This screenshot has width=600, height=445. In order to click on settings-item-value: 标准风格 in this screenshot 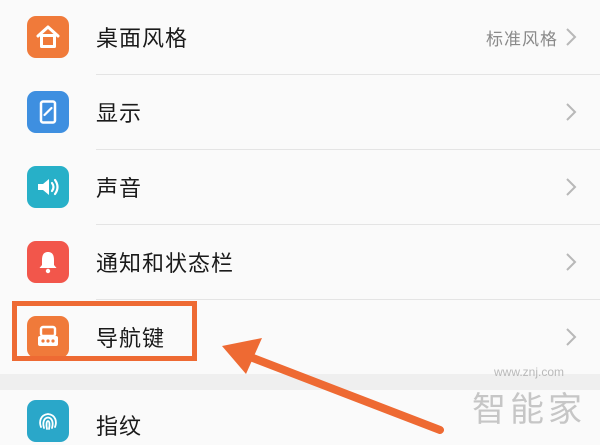, I will do `click(522, 39)`.